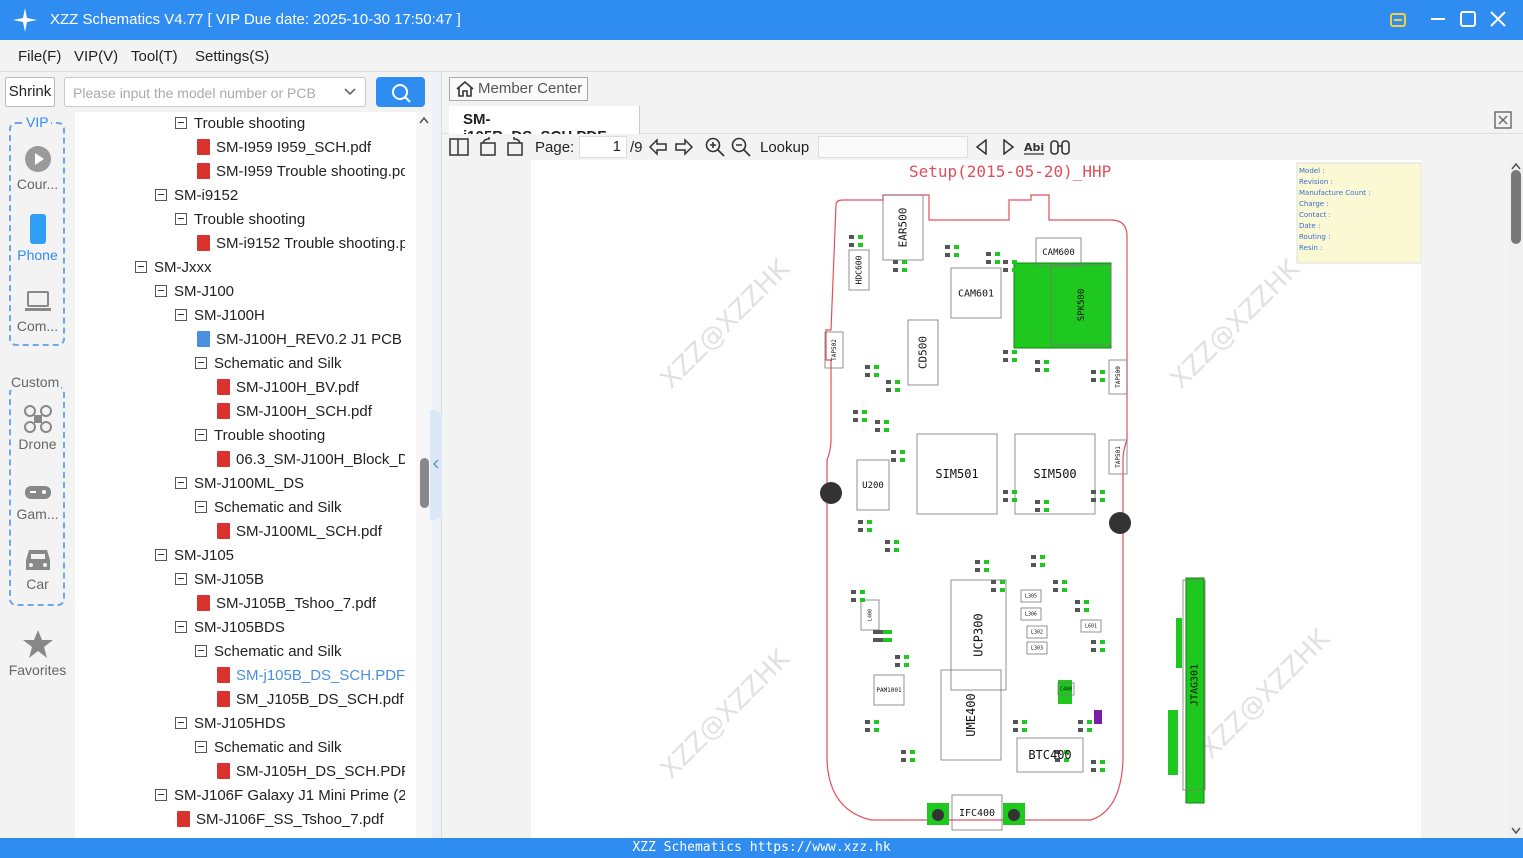  Describe the element at coordinates (154, 56) in the screenshot. I see `menu-tool: Tool(T)` at that location.